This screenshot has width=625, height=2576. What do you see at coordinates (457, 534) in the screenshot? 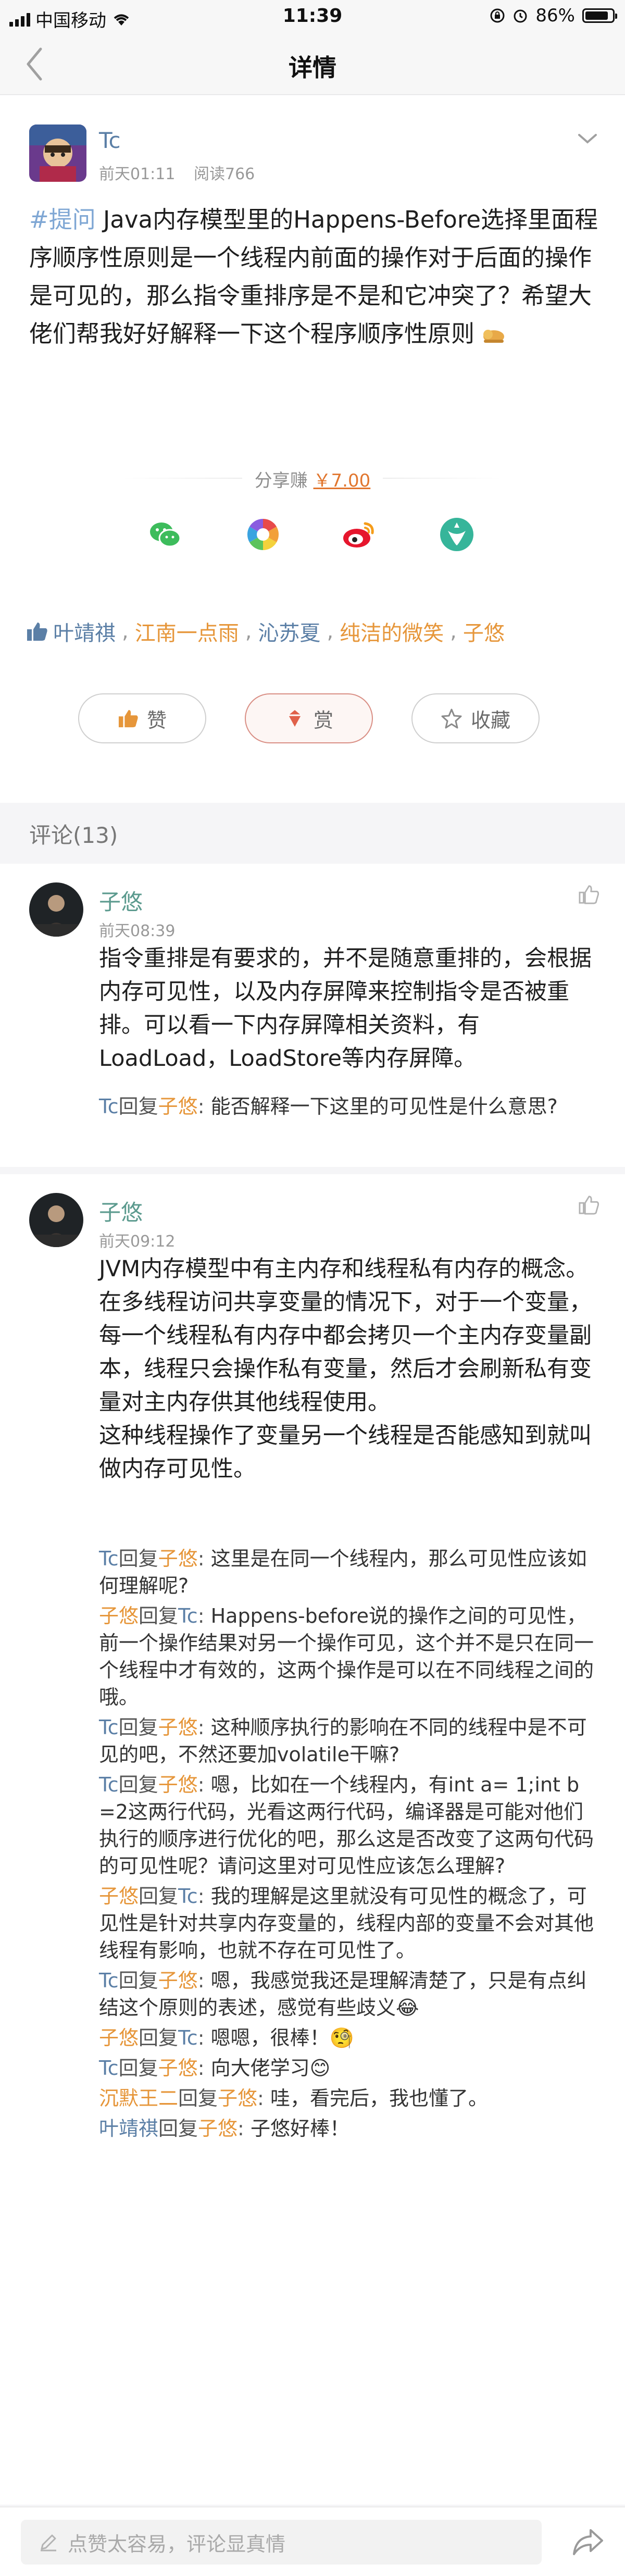
I see `qzone-icon` at bounding box center [457, 534].